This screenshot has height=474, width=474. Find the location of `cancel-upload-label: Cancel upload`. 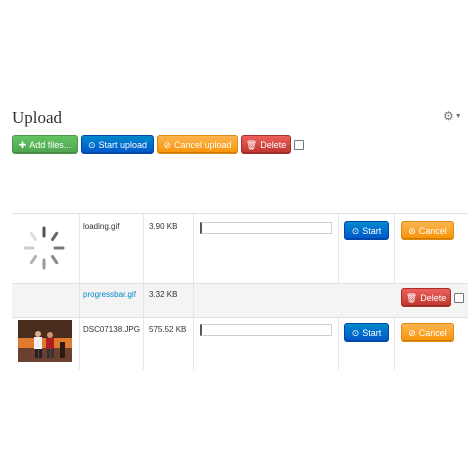

cancel-upload-label: Cancel upload is located at coordinates (203, 145).